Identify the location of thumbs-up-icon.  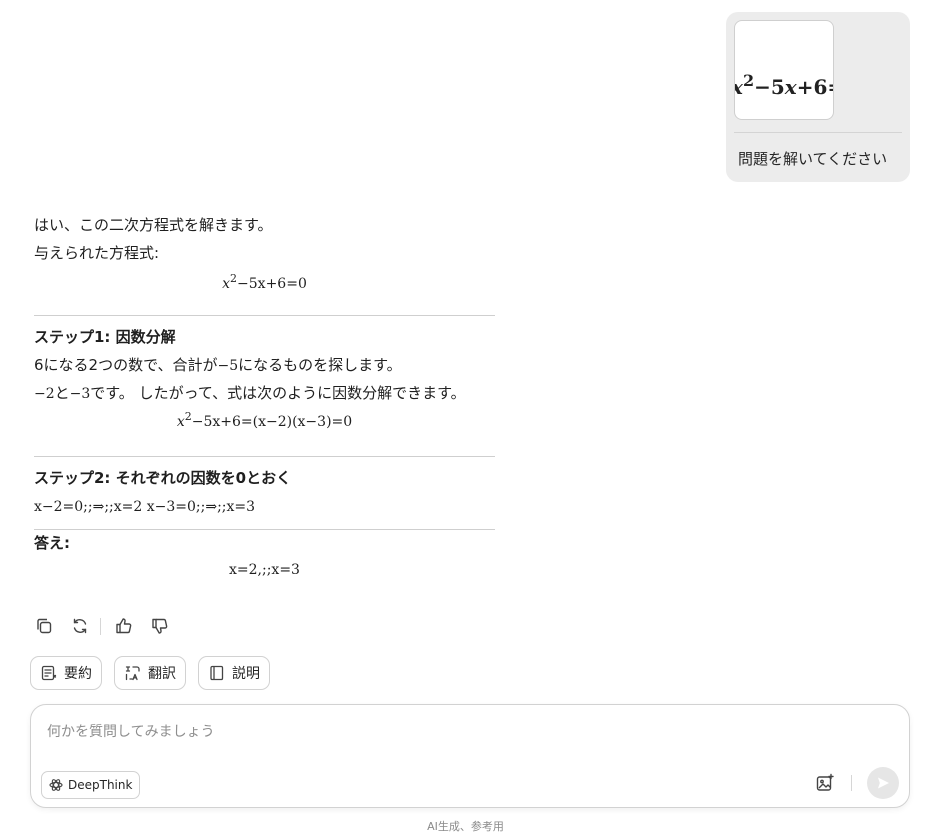
(124, 626).